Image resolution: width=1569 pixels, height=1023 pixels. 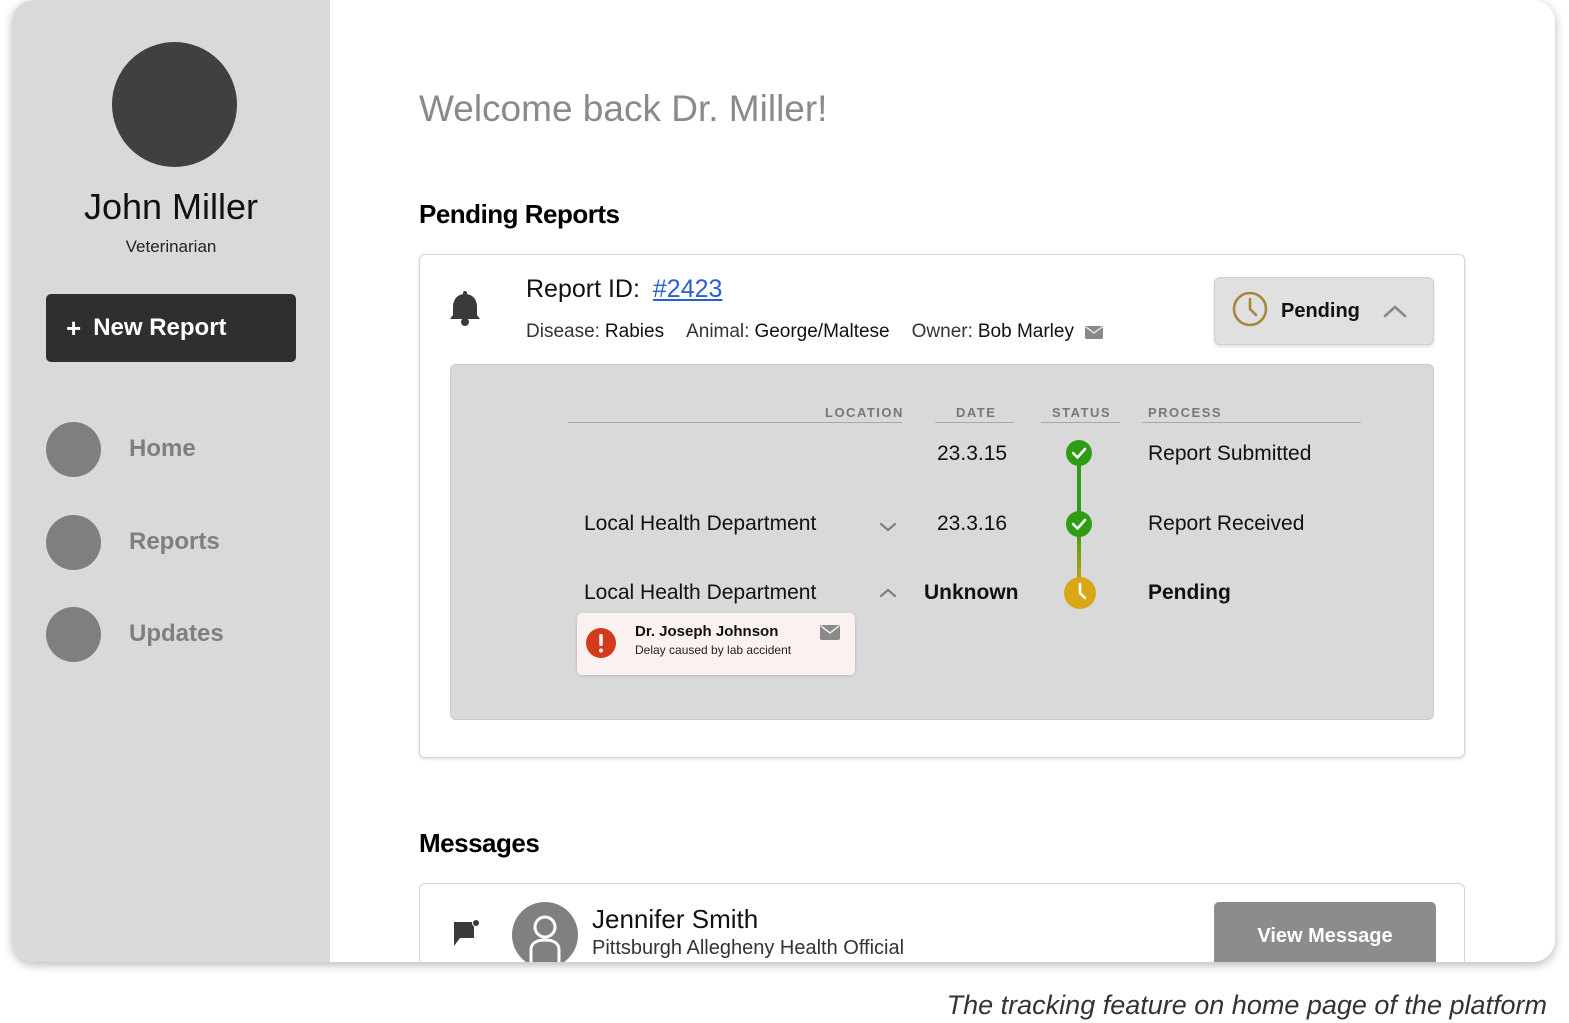 I want to click on sidebar-item-reports: Reports, so click(x=176, y=542).